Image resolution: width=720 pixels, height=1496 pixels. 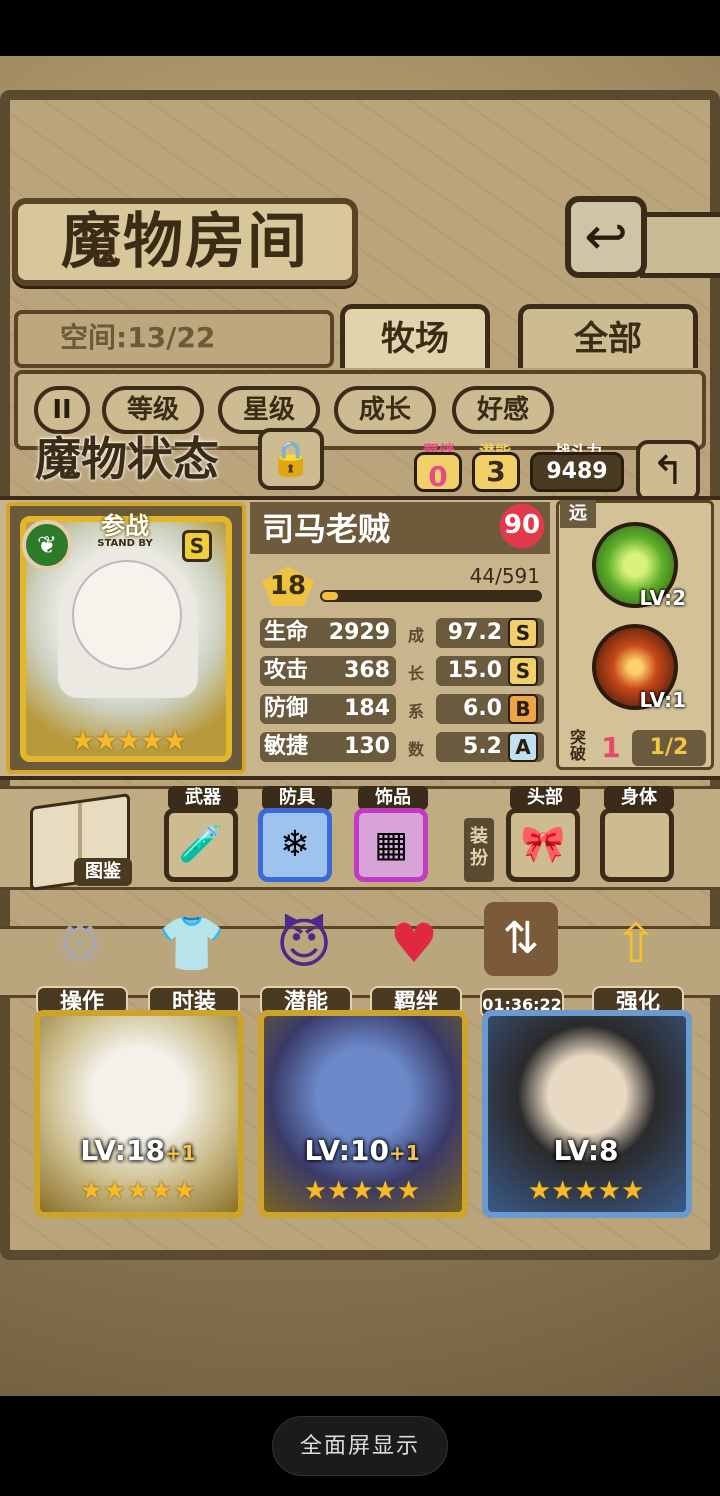 What do you see at coordinates (286, 708) in the screenshot?
I see `stat-name: 防御` at bounding box center [286, 708].